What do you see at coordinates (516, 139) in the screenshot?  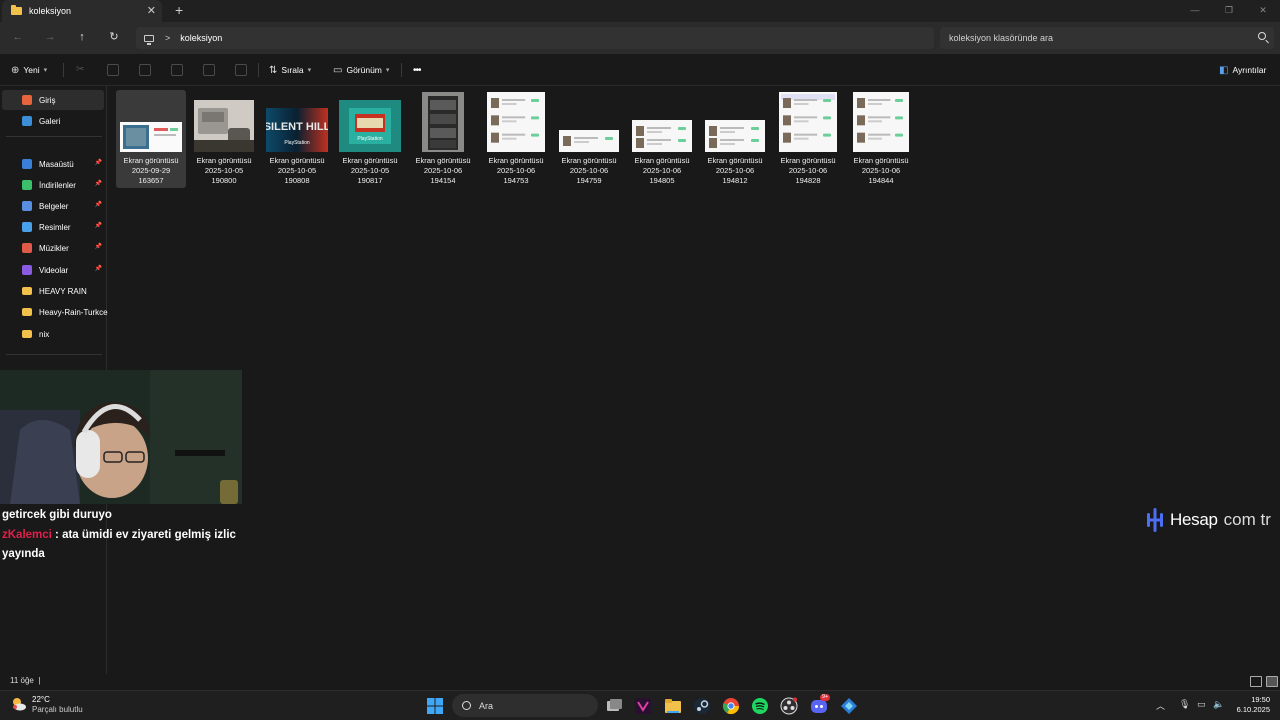 I see `file-item: Ekran görüntüsü 2025-10-06 194753` at bounding box center [516, 139].